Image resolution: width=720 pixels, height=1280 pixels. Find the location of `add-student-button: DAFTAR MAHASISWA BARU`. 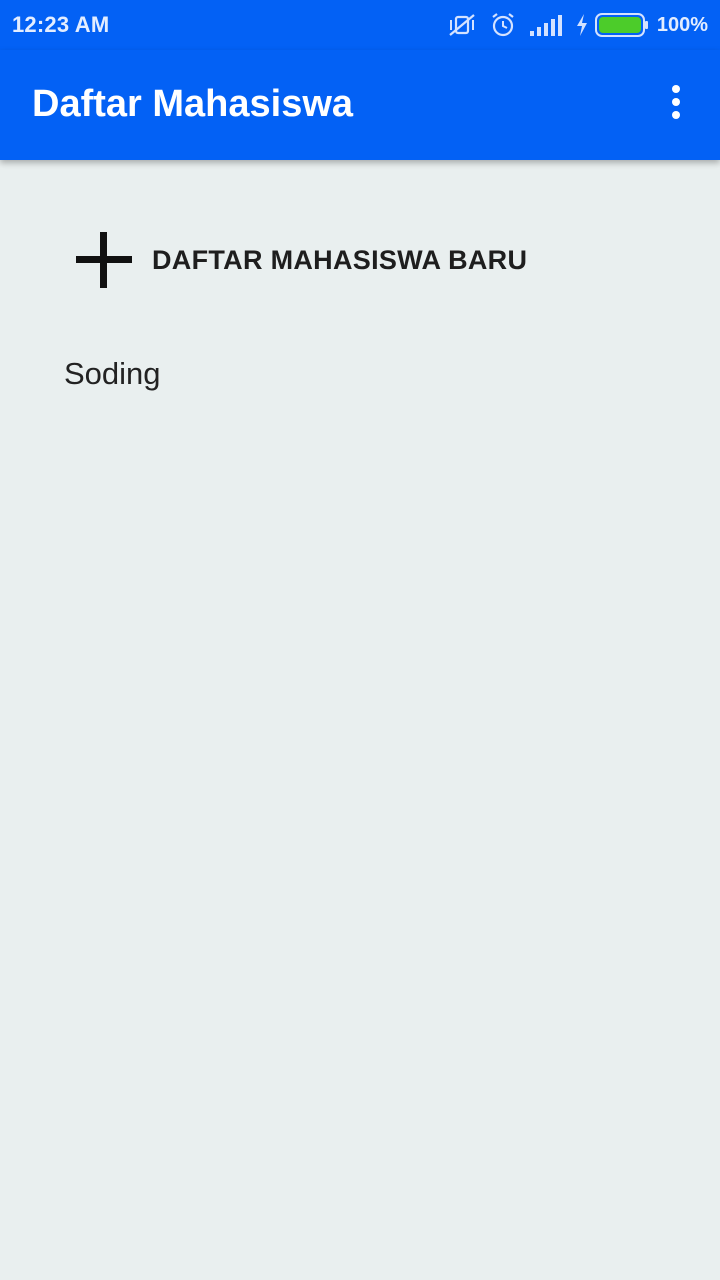

add-student-button: DAFTAR MAHASISWA BARU is located at coordinates (296, 260).